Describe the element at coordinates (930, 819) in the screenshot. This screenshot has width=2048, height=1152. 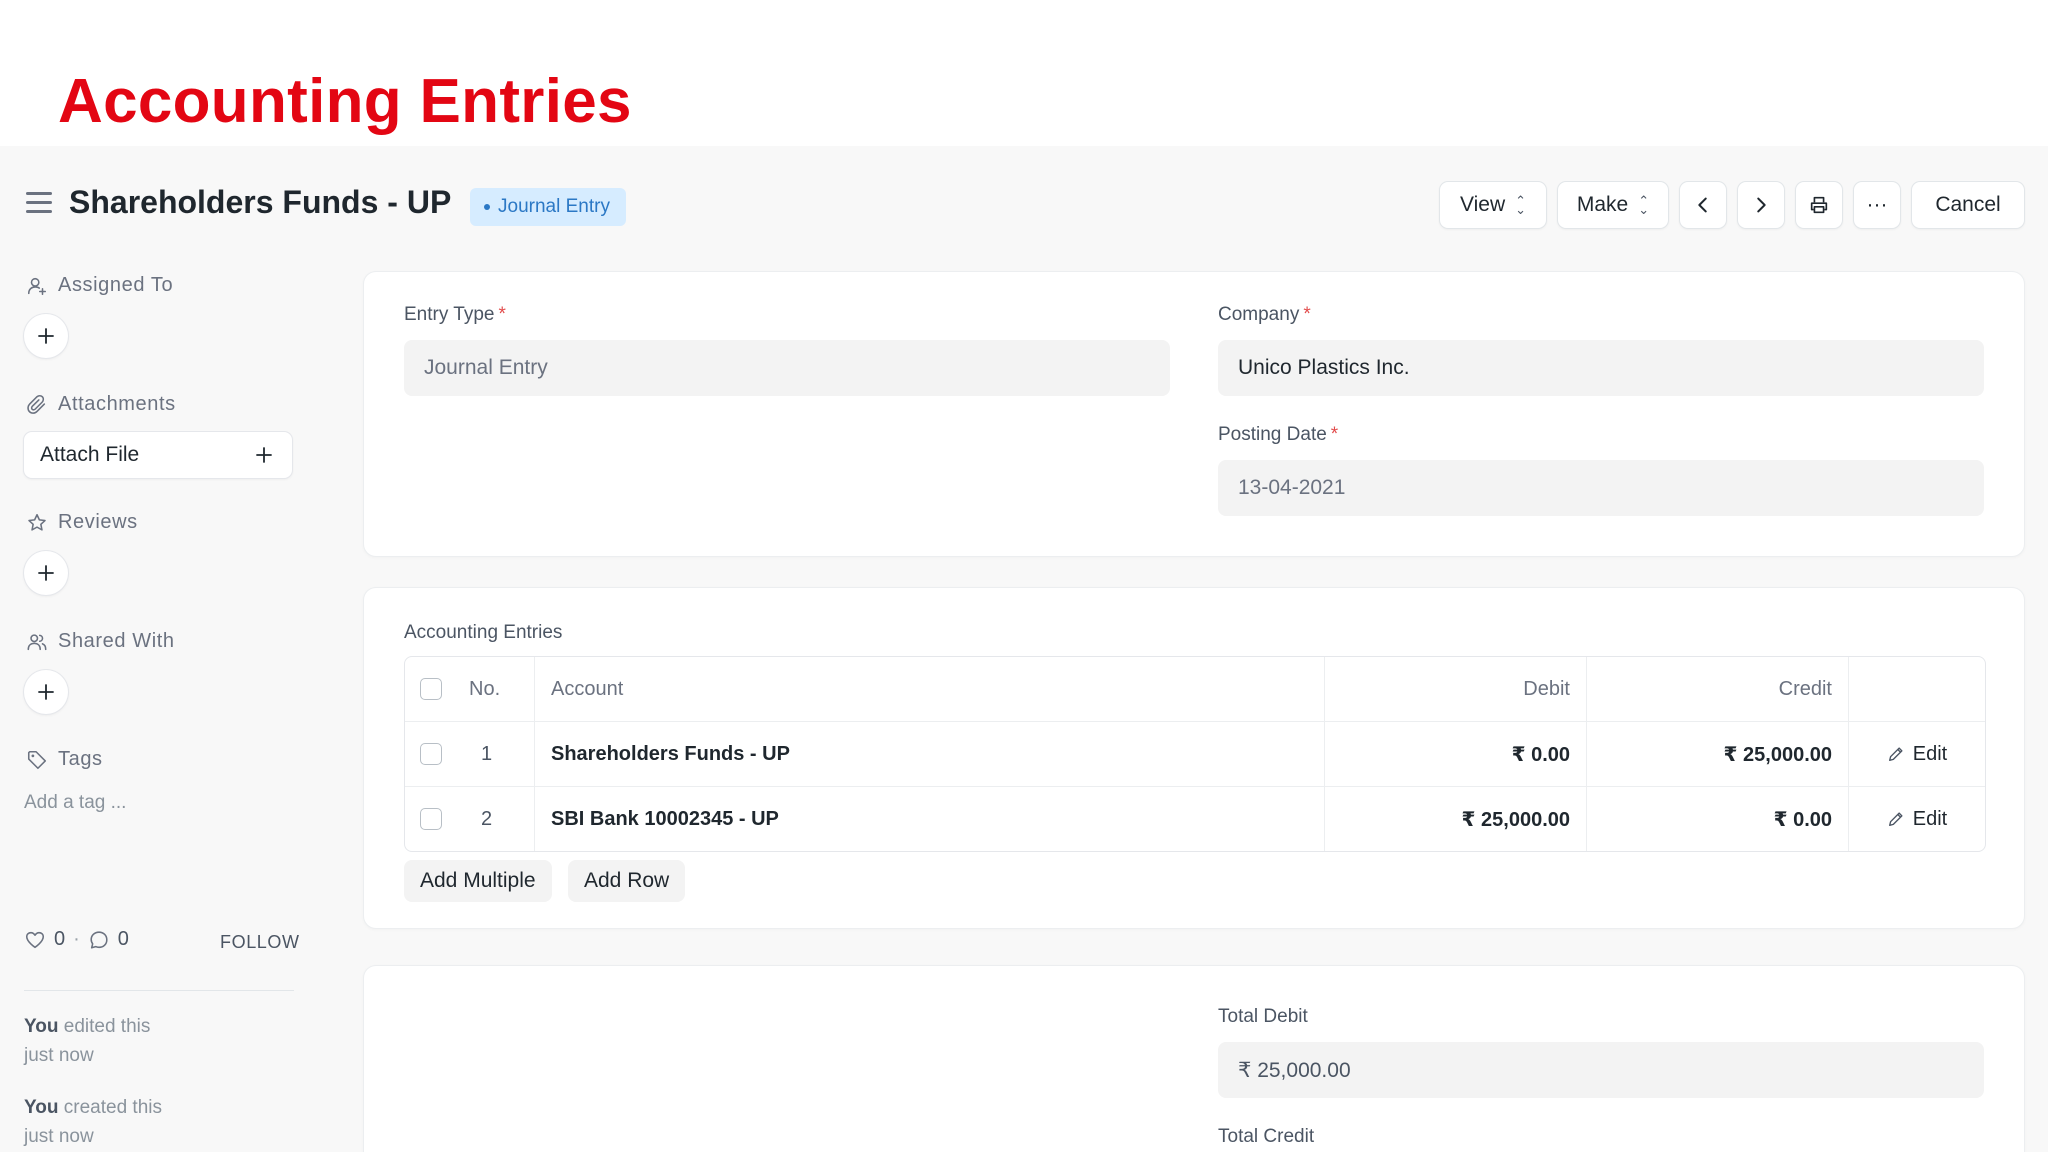
I see `account-cell: SBI Bank 10002345 - UP` at that location.